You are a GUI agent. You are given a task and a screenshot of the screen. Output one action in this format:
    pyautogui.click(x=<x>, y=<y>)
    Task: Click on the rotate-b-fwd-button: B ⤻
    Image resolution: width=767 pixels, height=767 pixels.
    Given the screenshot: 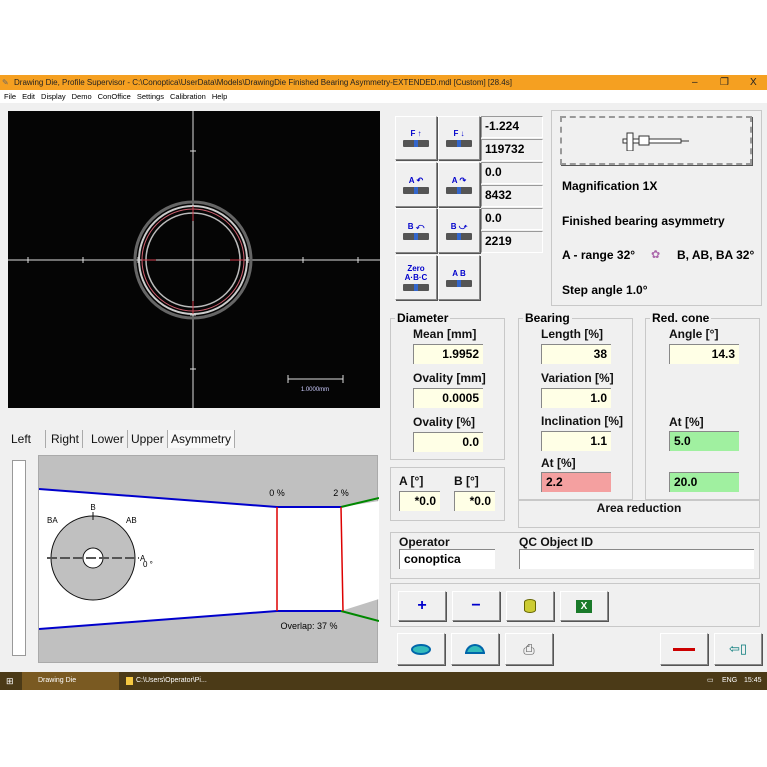 What is the action you would take?
    pyautogui.click(x=459, y=230)
    